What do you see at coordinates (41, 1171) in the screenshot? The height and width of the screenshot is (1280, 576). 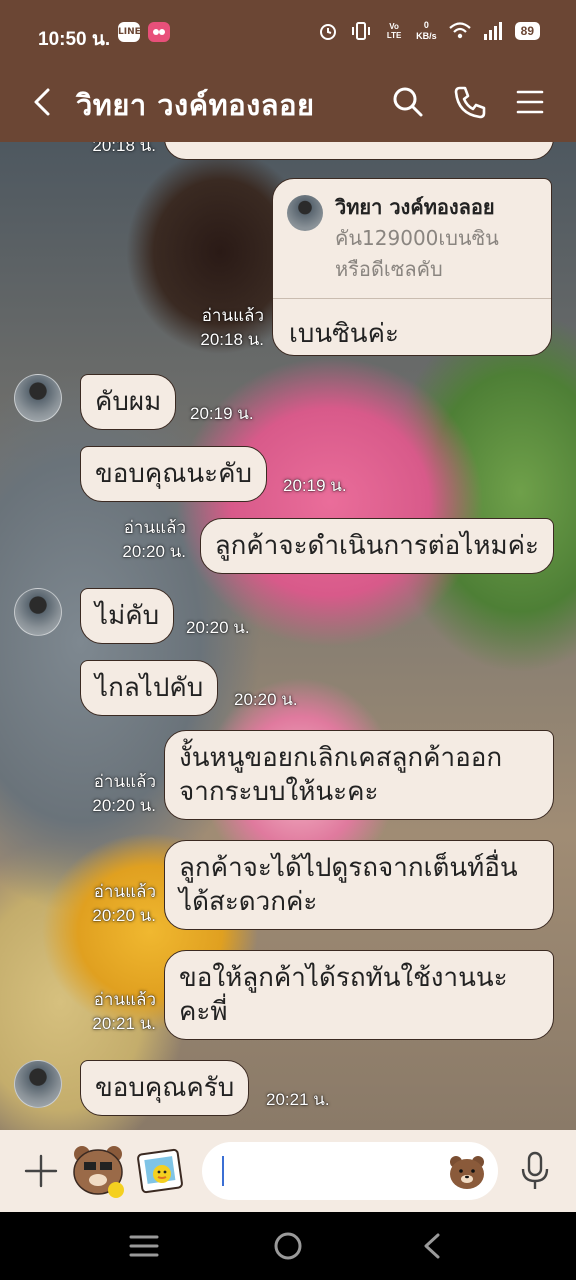 I see `plus-icon` at bounding box center [41, 1171].